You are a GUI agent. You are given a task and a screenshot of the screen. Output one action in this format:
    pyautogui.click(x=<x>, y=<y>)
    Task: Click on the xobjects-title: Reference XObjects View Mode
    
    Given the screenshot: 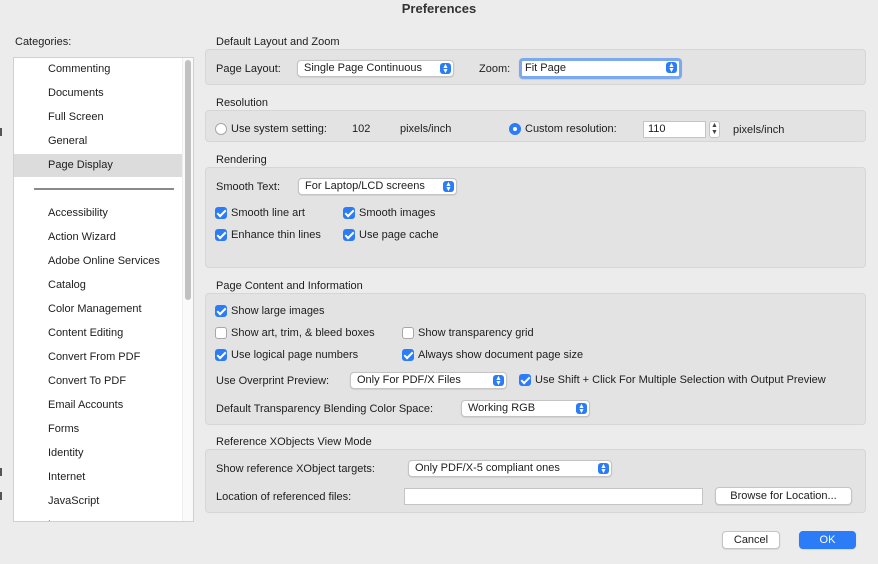 What is the action you would take?
    pyautogui.click(x=294, y=442)
    